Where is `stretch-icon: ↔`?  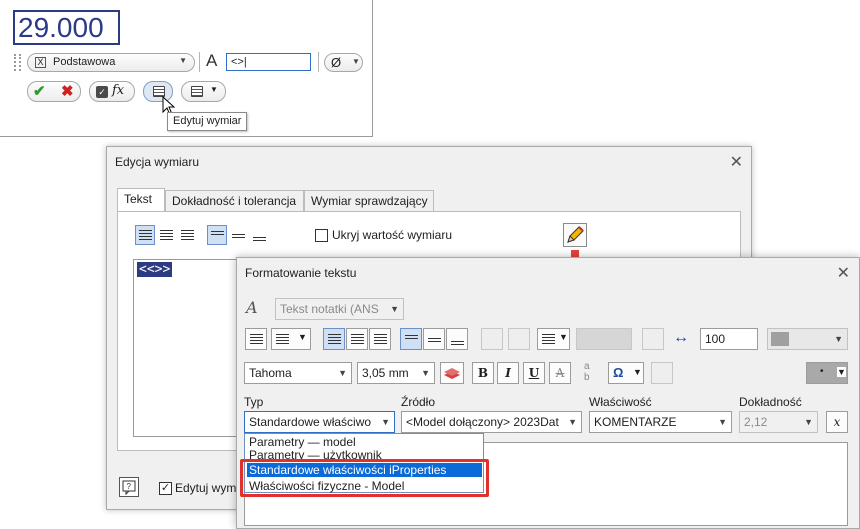
stretch-icon: ↔ is located at coordinates (681, 337).